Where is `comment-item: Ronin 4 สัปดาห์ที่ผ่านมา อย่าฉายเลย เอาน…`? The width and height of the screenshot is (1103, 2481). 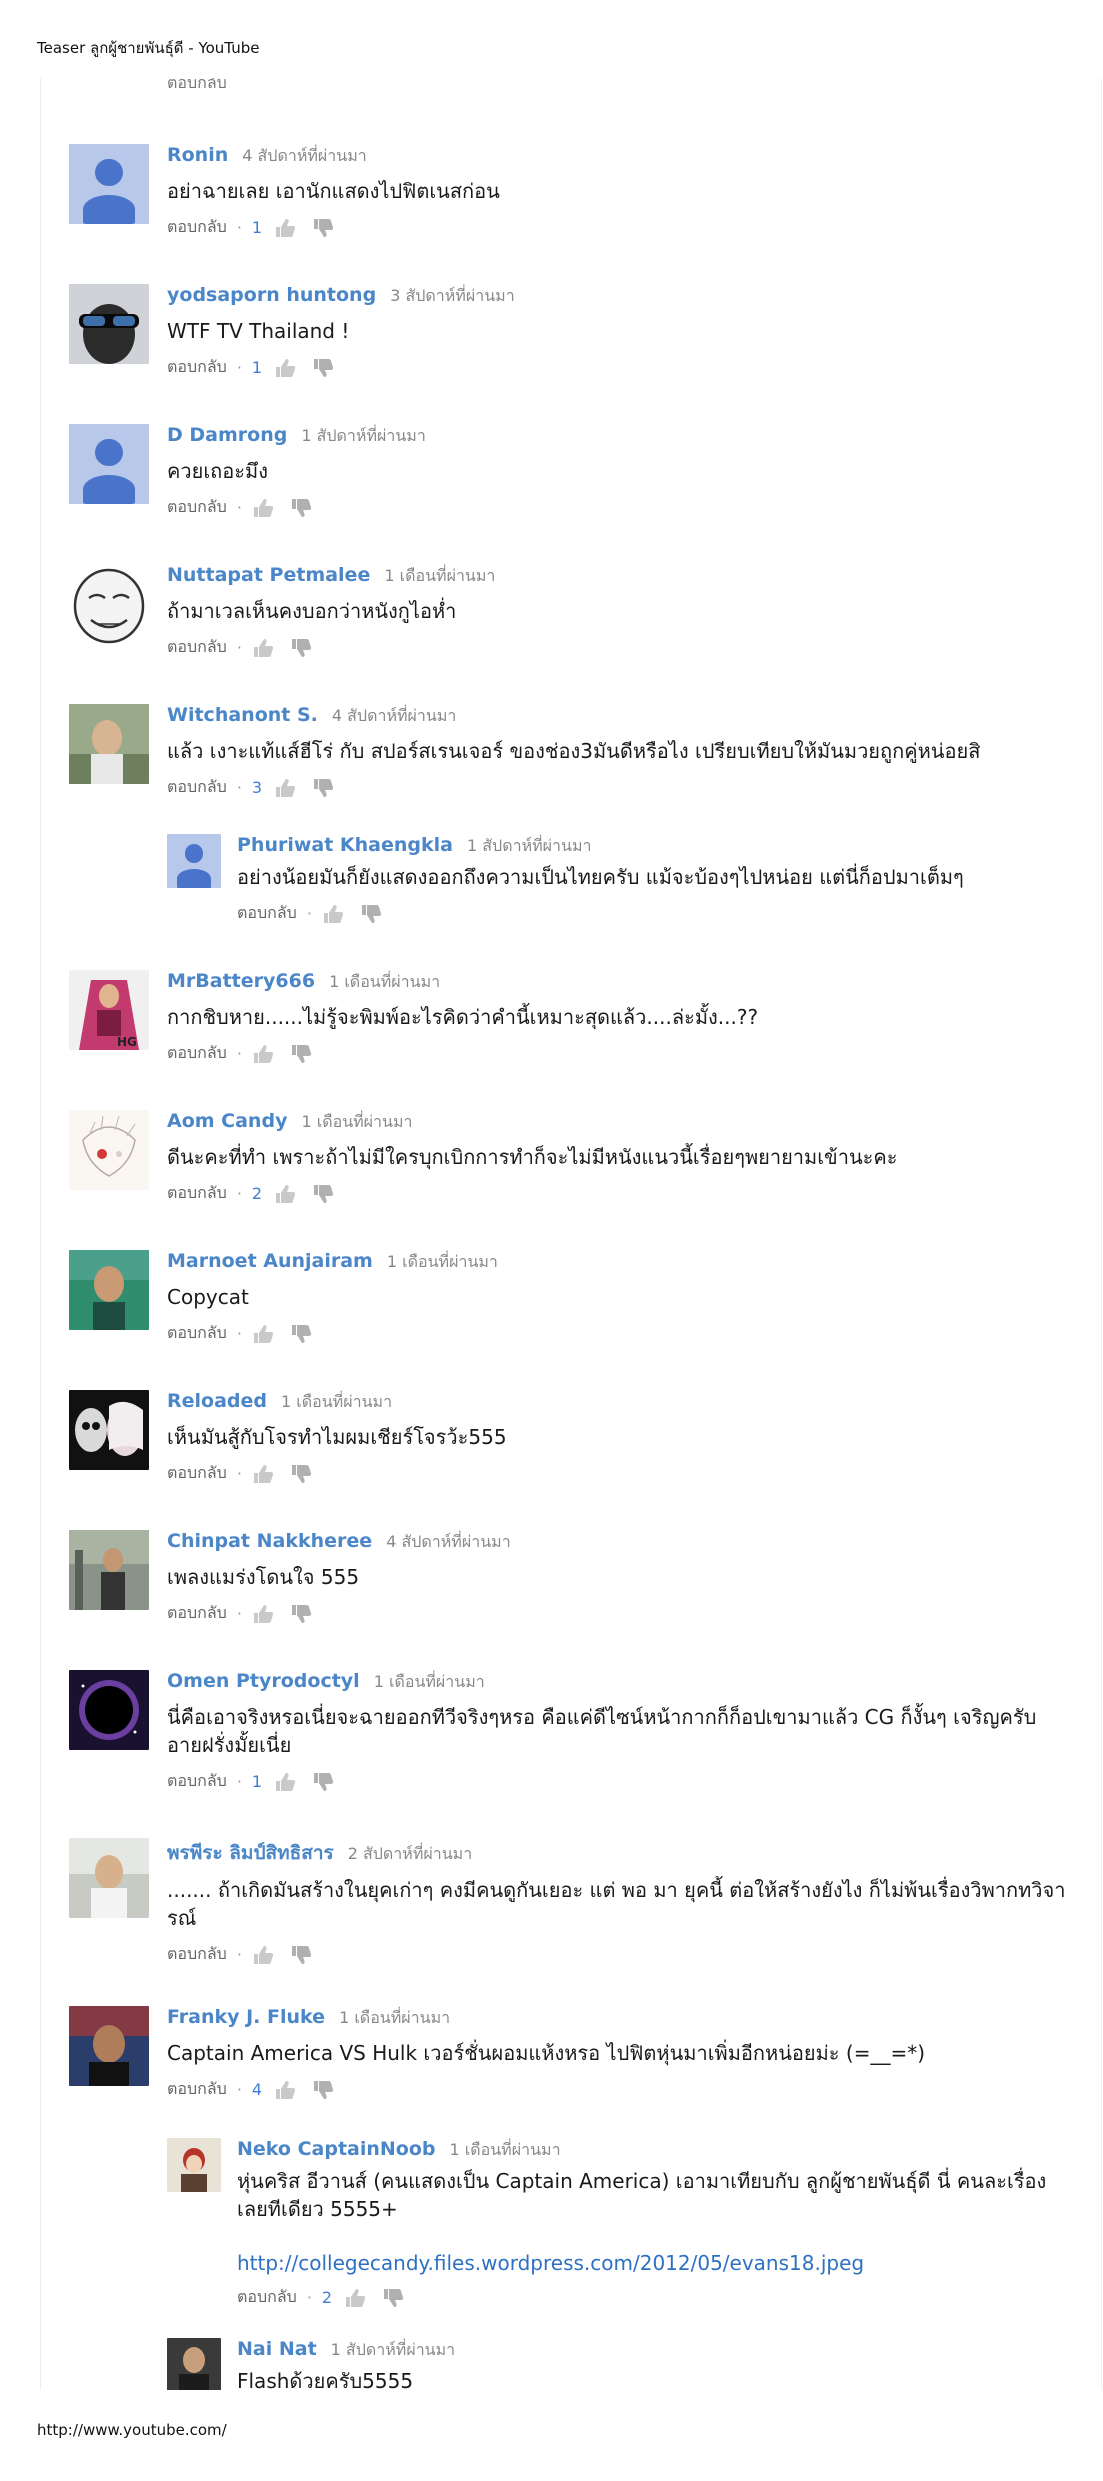
comment-item: Ronin 4 สัปดาห์ที่ผ่านมา อย่าฉายเลย เอาน… is located at coordinates (569, 192).